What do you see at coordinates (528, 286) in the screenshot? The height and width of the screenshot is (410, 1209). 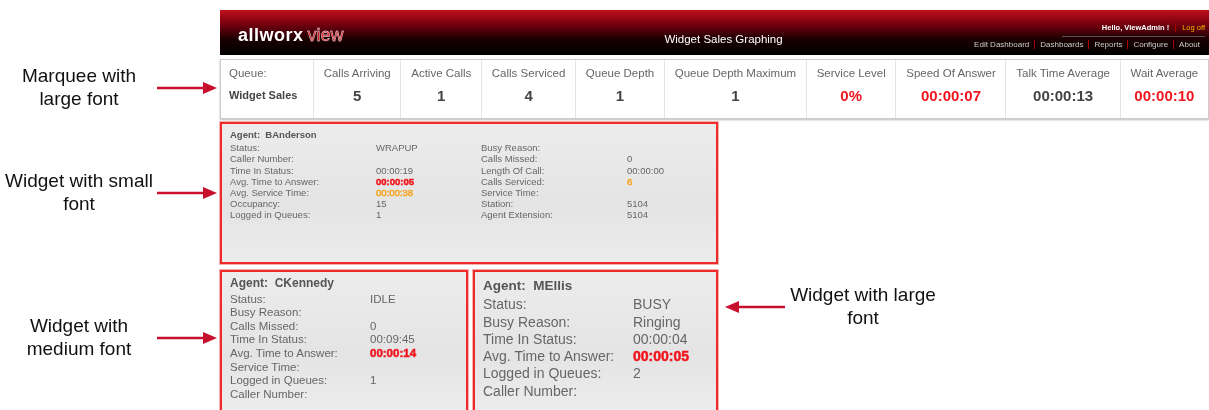 I see `agent-name: Agent: MEllis` at bounding box center [528, 286].